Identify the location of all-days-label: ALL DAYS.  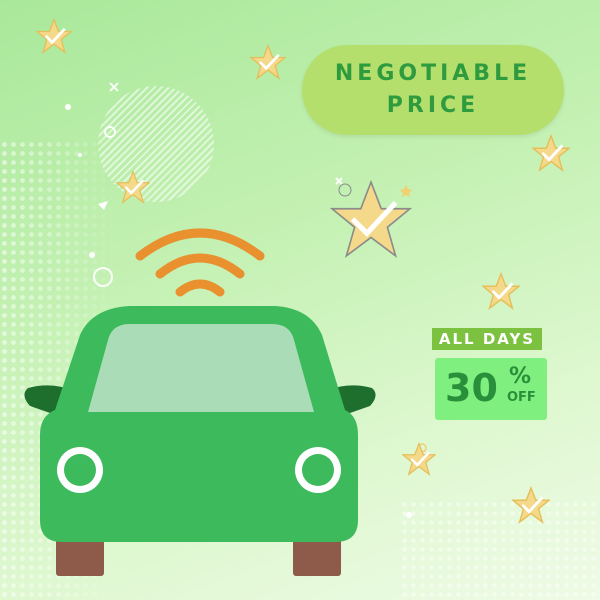
(487, 339).